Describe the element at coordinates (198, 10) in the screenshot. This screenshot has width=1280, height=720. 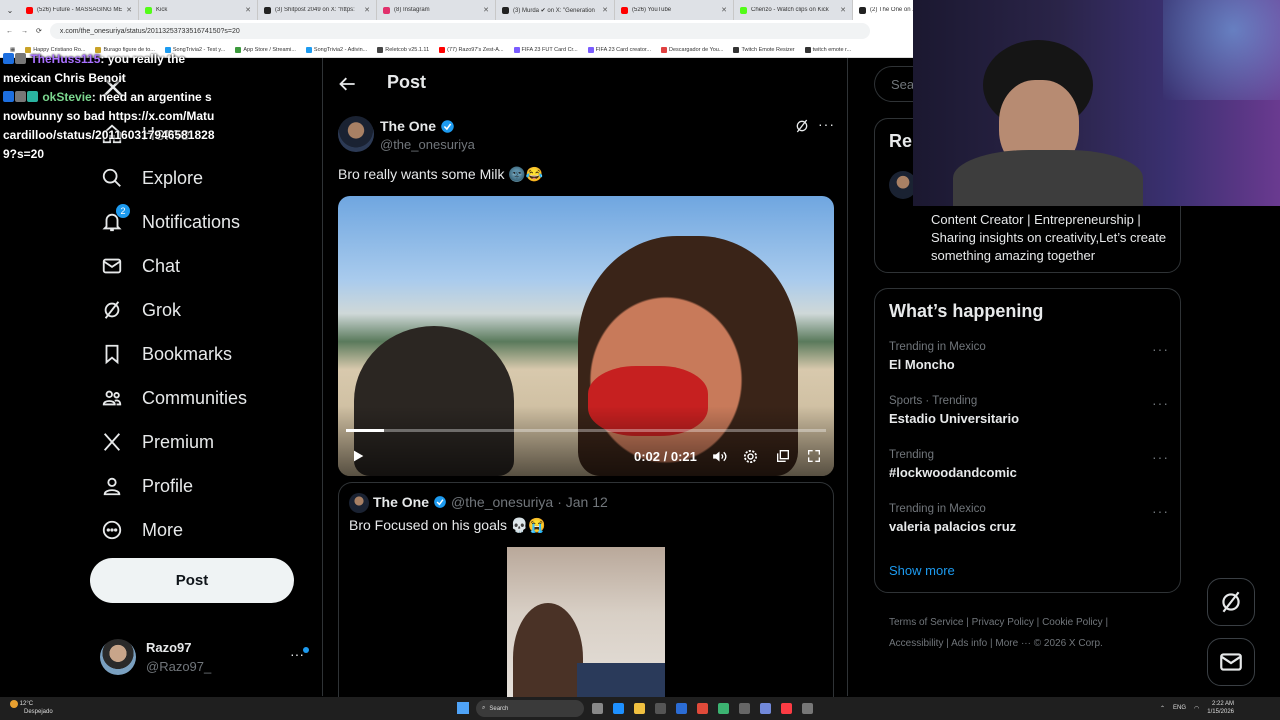
I see `browser-tab: Kick ✕` at that location.